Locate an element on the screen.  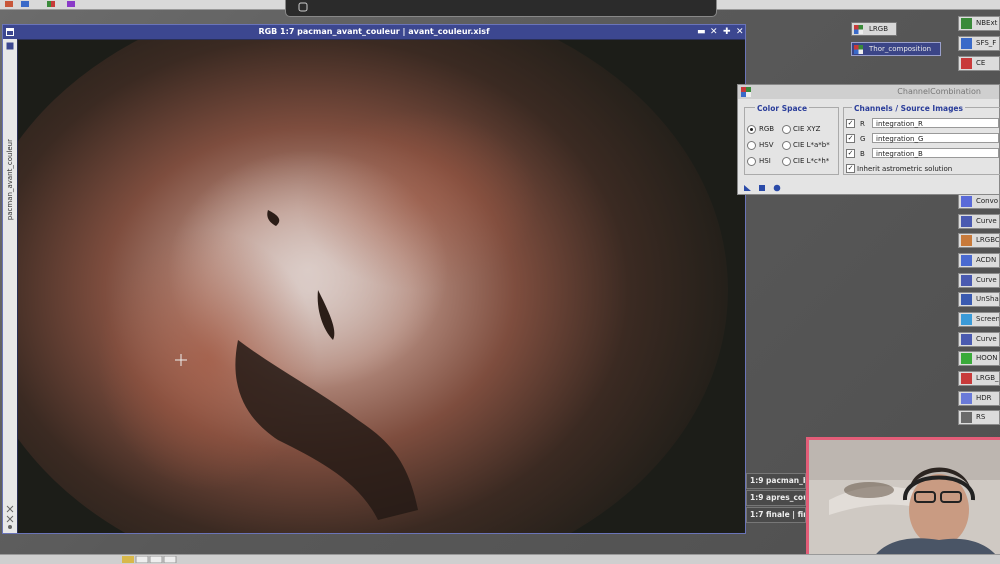
toolbar-script-icon is located at coordinates (71, 4).